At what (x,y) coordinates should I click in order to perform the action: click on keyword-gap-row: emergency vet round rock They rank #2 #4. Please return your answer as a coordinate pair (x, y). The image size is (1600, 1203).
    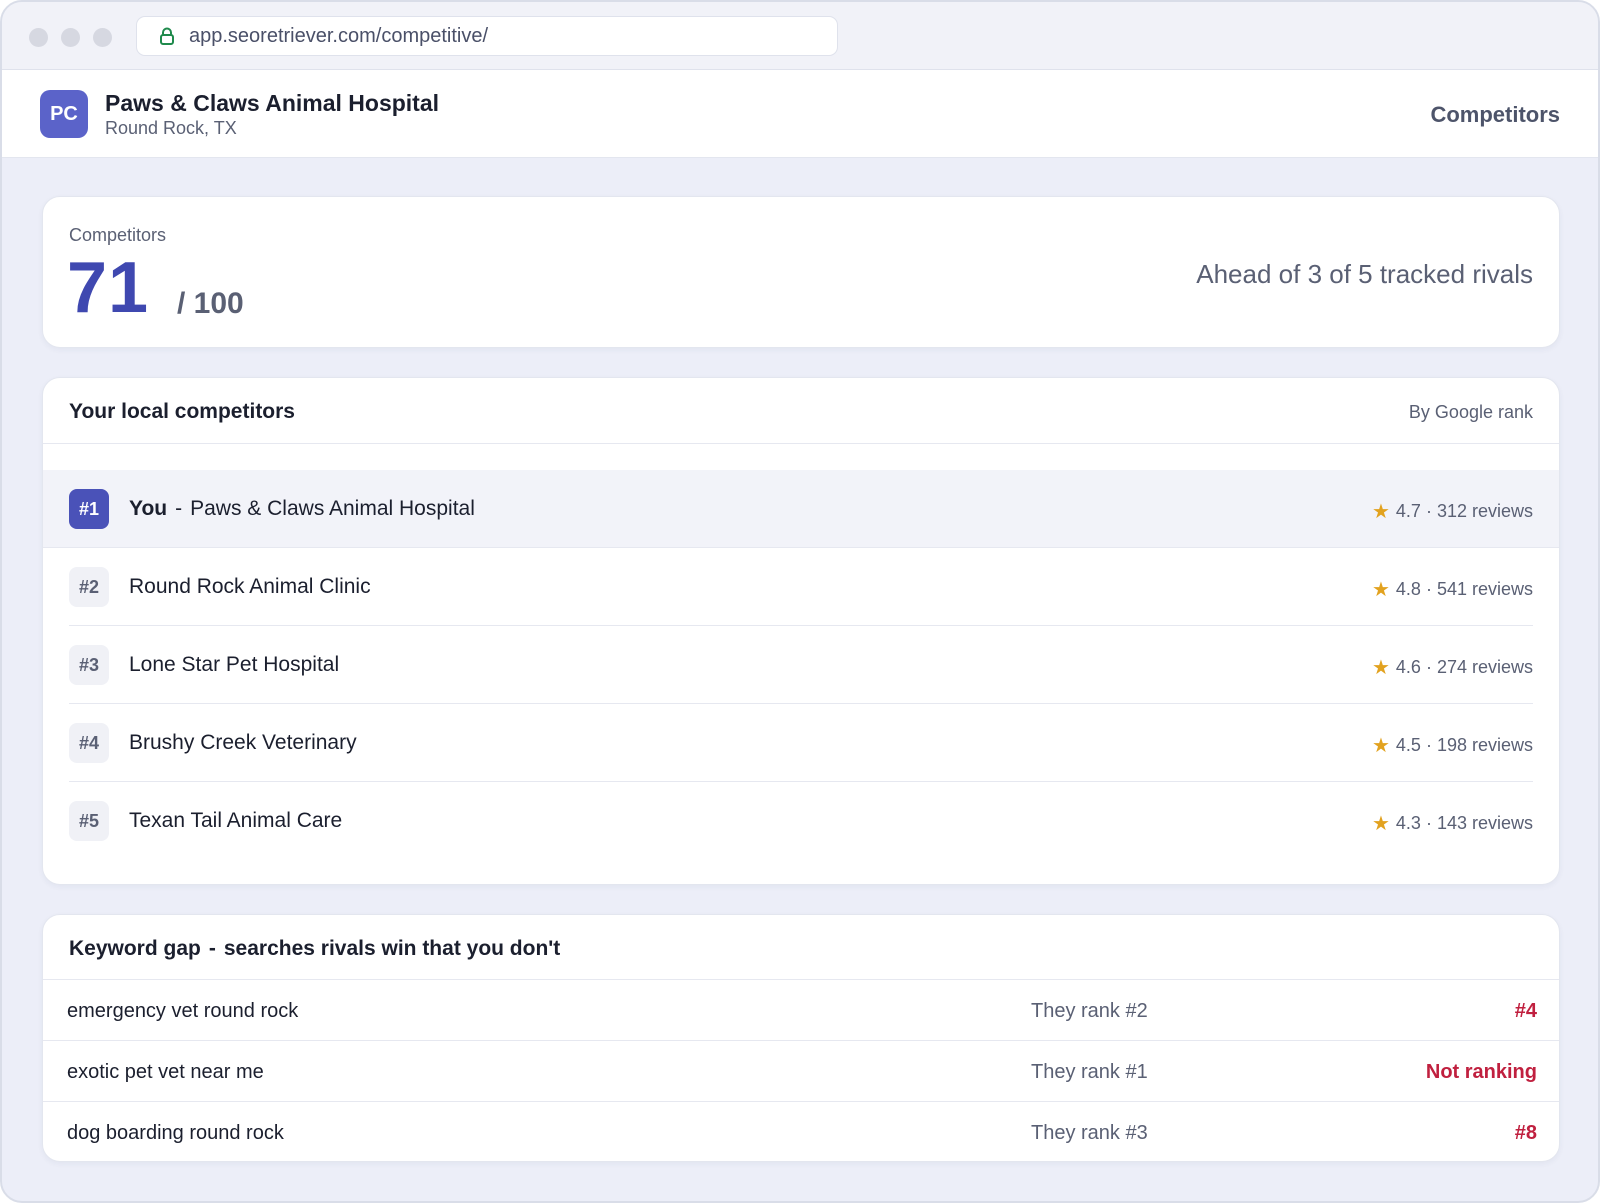
    Looking at the image, I should click on (801, 1010).